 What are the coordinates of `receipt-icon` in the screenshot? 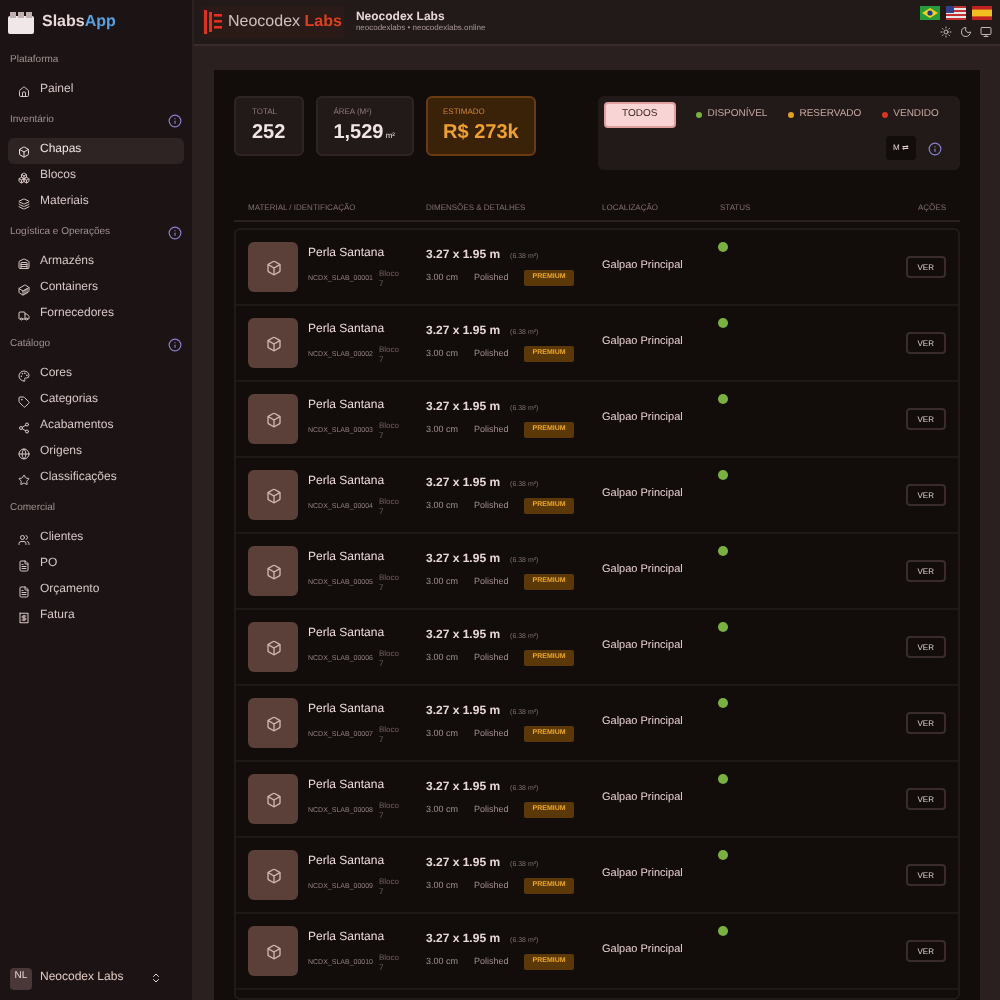 It's located at (24, 617).